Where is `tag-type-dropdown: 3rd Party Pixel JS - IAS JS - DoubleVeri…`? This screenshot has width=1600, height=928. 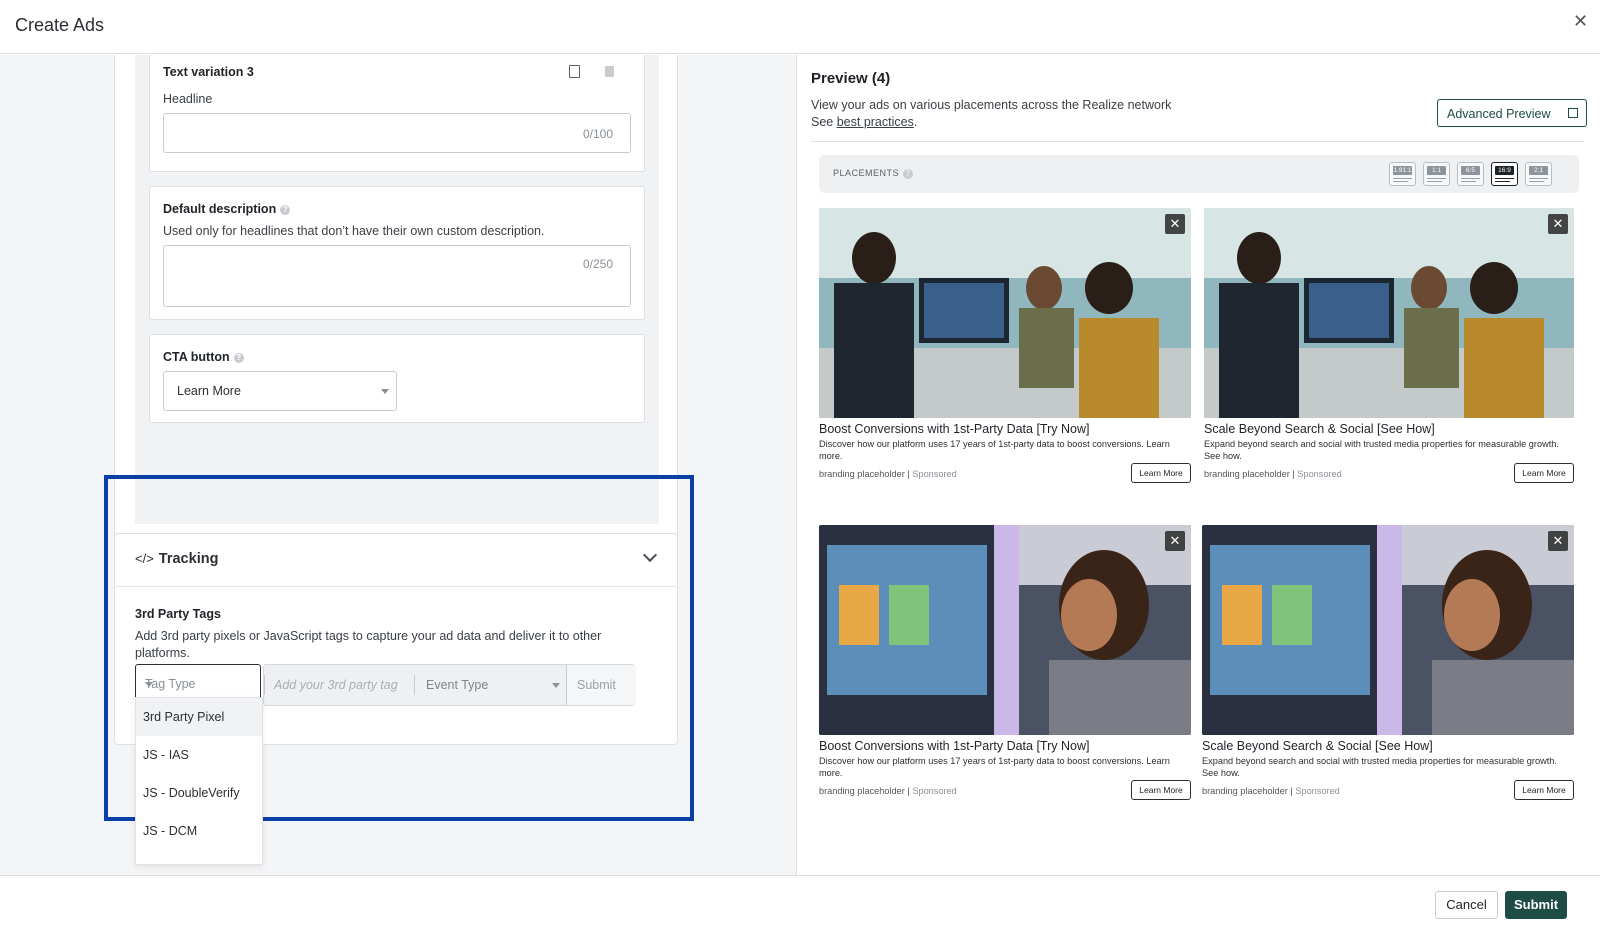 tag-type-dropdown: 3rd Party Pixel JS - IAS JS - DoubleVeri… is located at coordinates (199, 781).